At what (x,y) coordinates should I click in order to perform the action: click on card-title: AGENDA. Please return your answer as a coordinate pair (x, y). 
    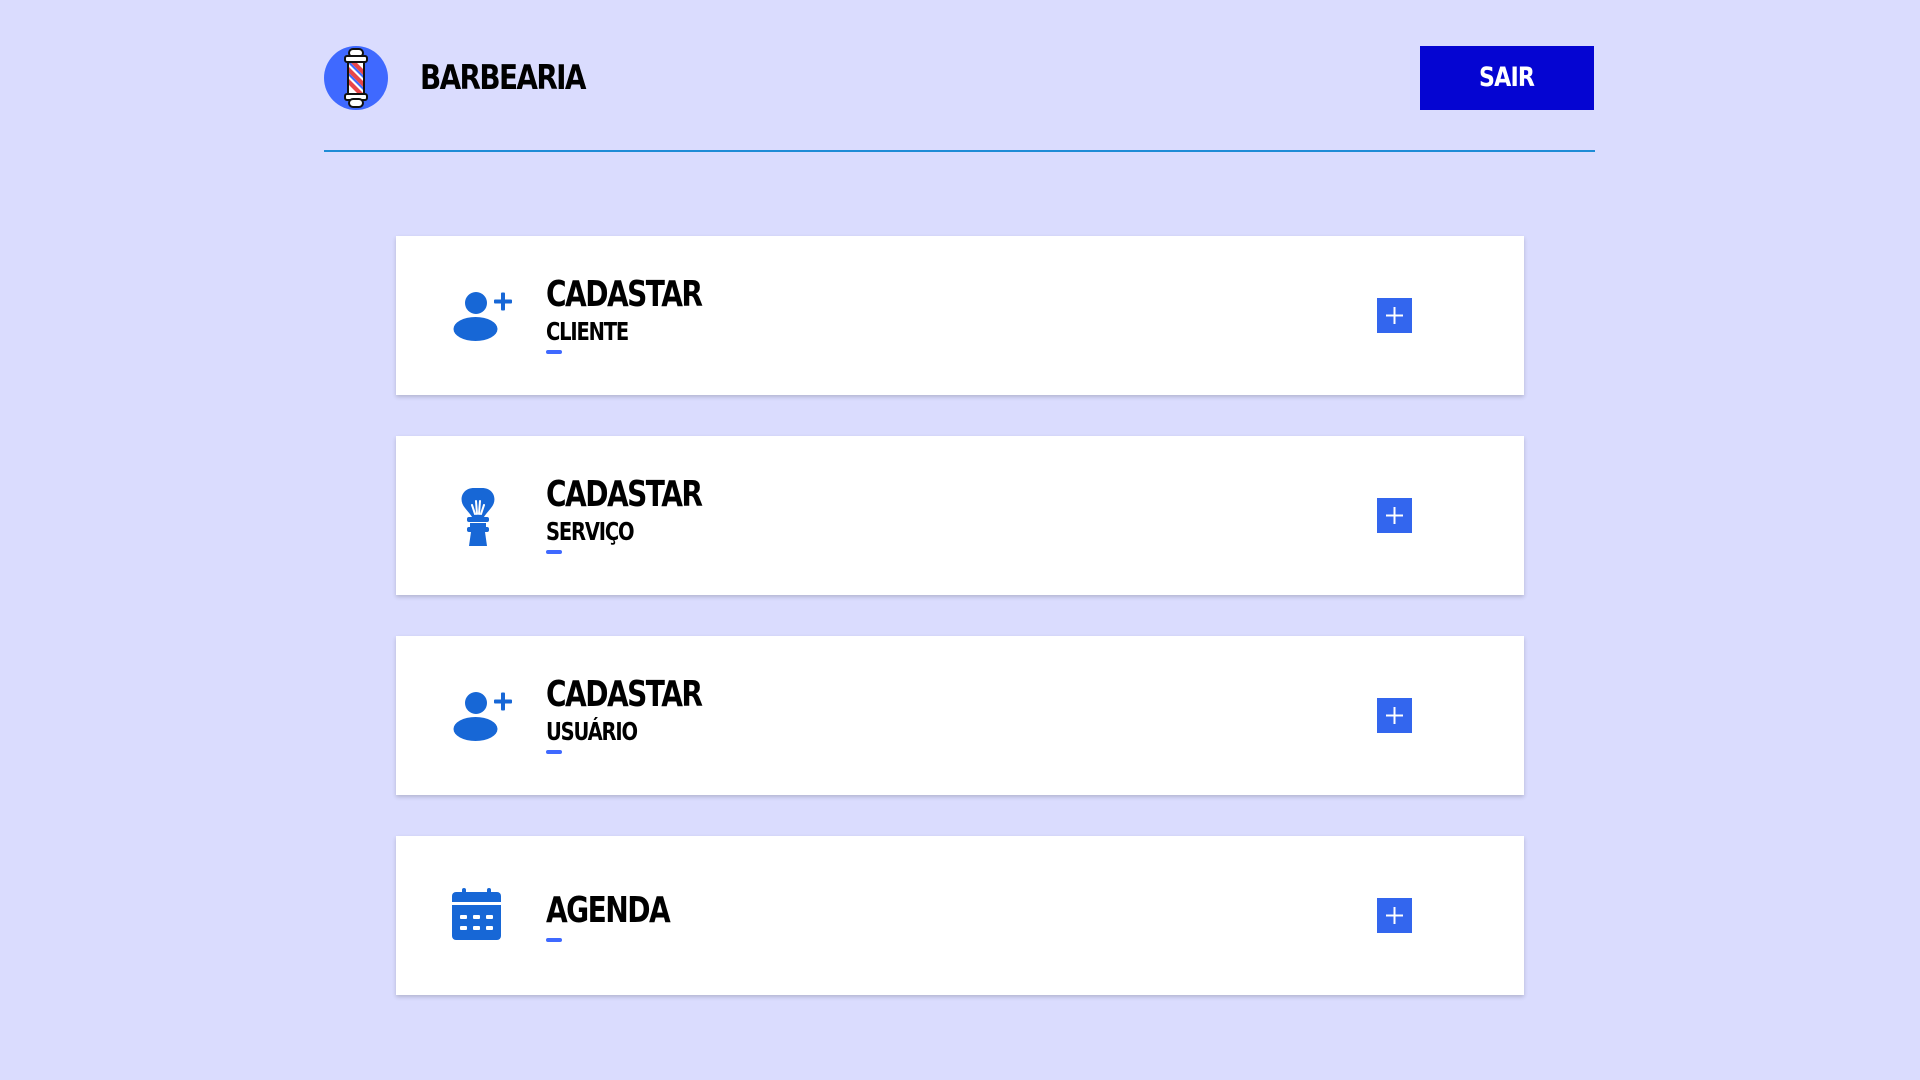
    Looking at the image, I should click on (608, 910).